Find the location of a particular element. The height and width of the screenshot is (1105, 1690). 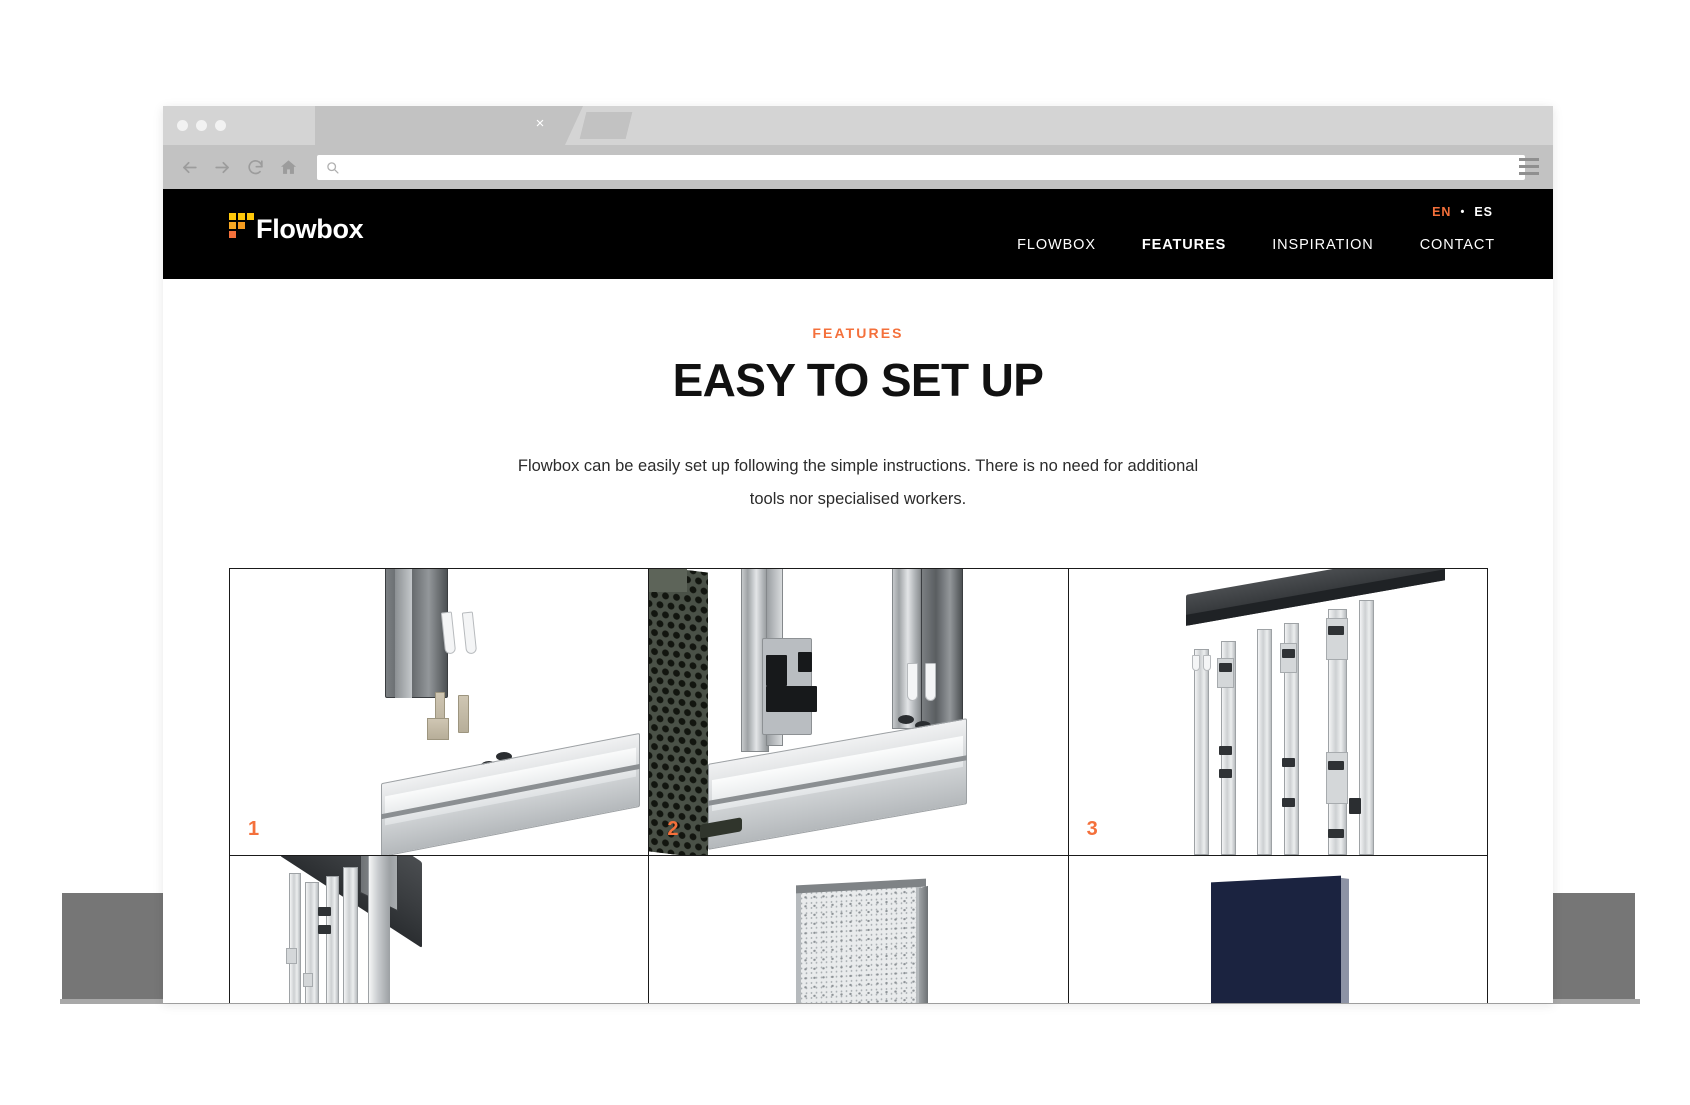

url-input is located at coordinates (931, 167).